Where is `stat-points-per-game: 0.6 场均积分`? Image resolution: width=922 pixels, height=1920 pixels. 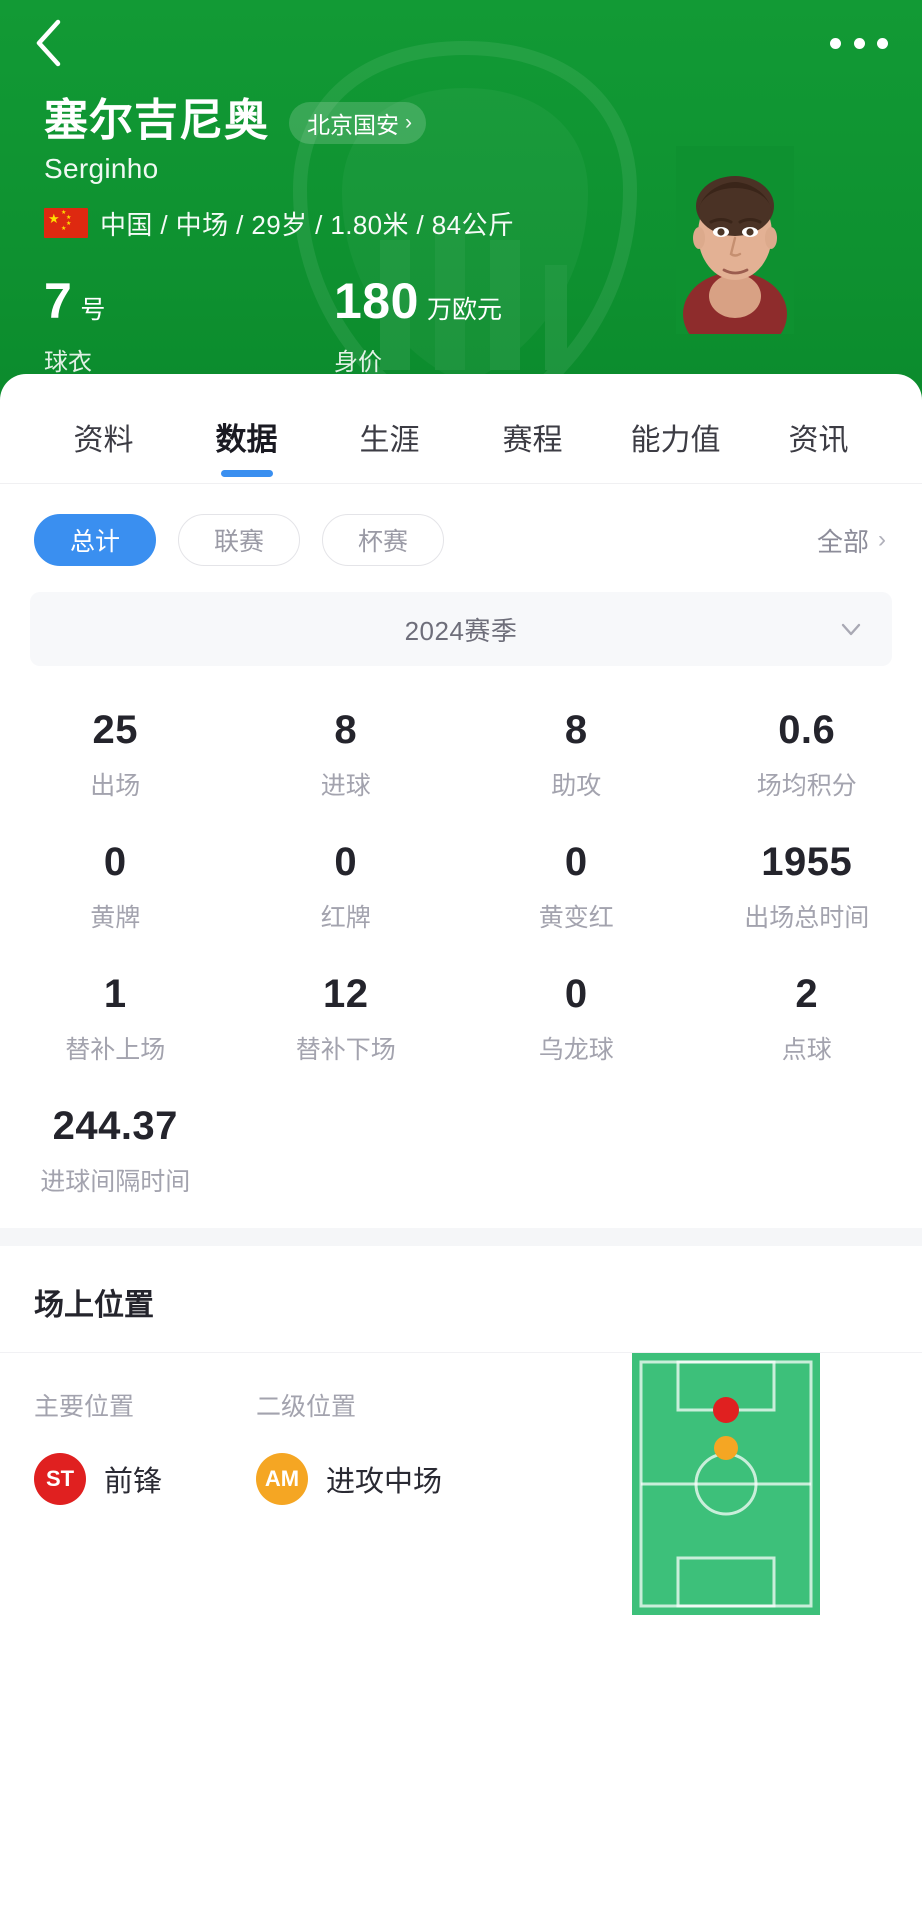 stat-points-per-game: 0.6 场均积分 is located at coordinates (807, 755).